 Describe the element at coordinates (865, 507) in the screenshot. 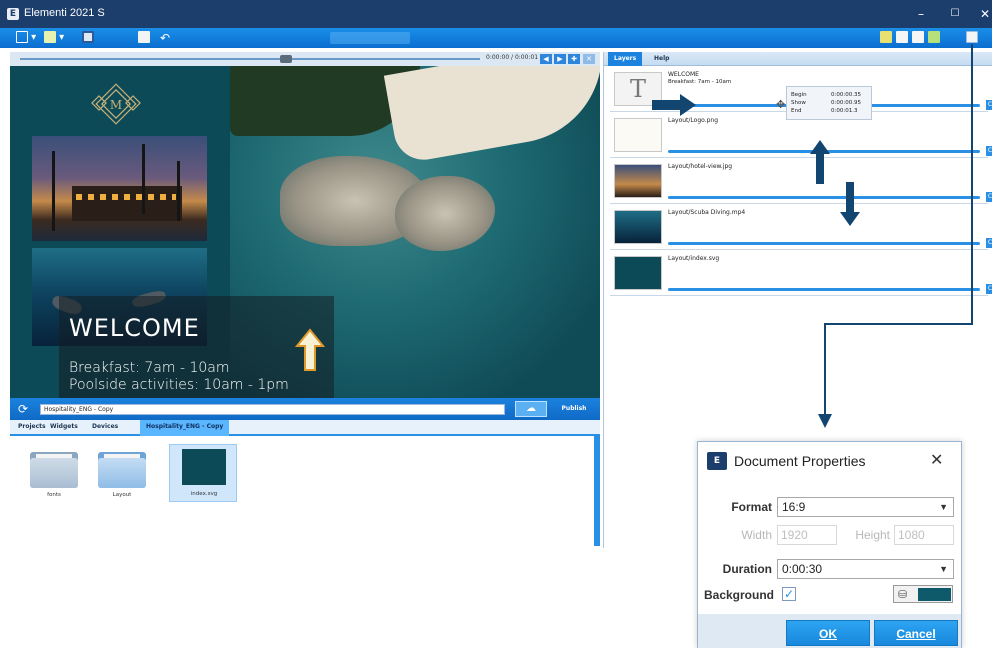

I see `format-select: 16:9 ▼` at that location.